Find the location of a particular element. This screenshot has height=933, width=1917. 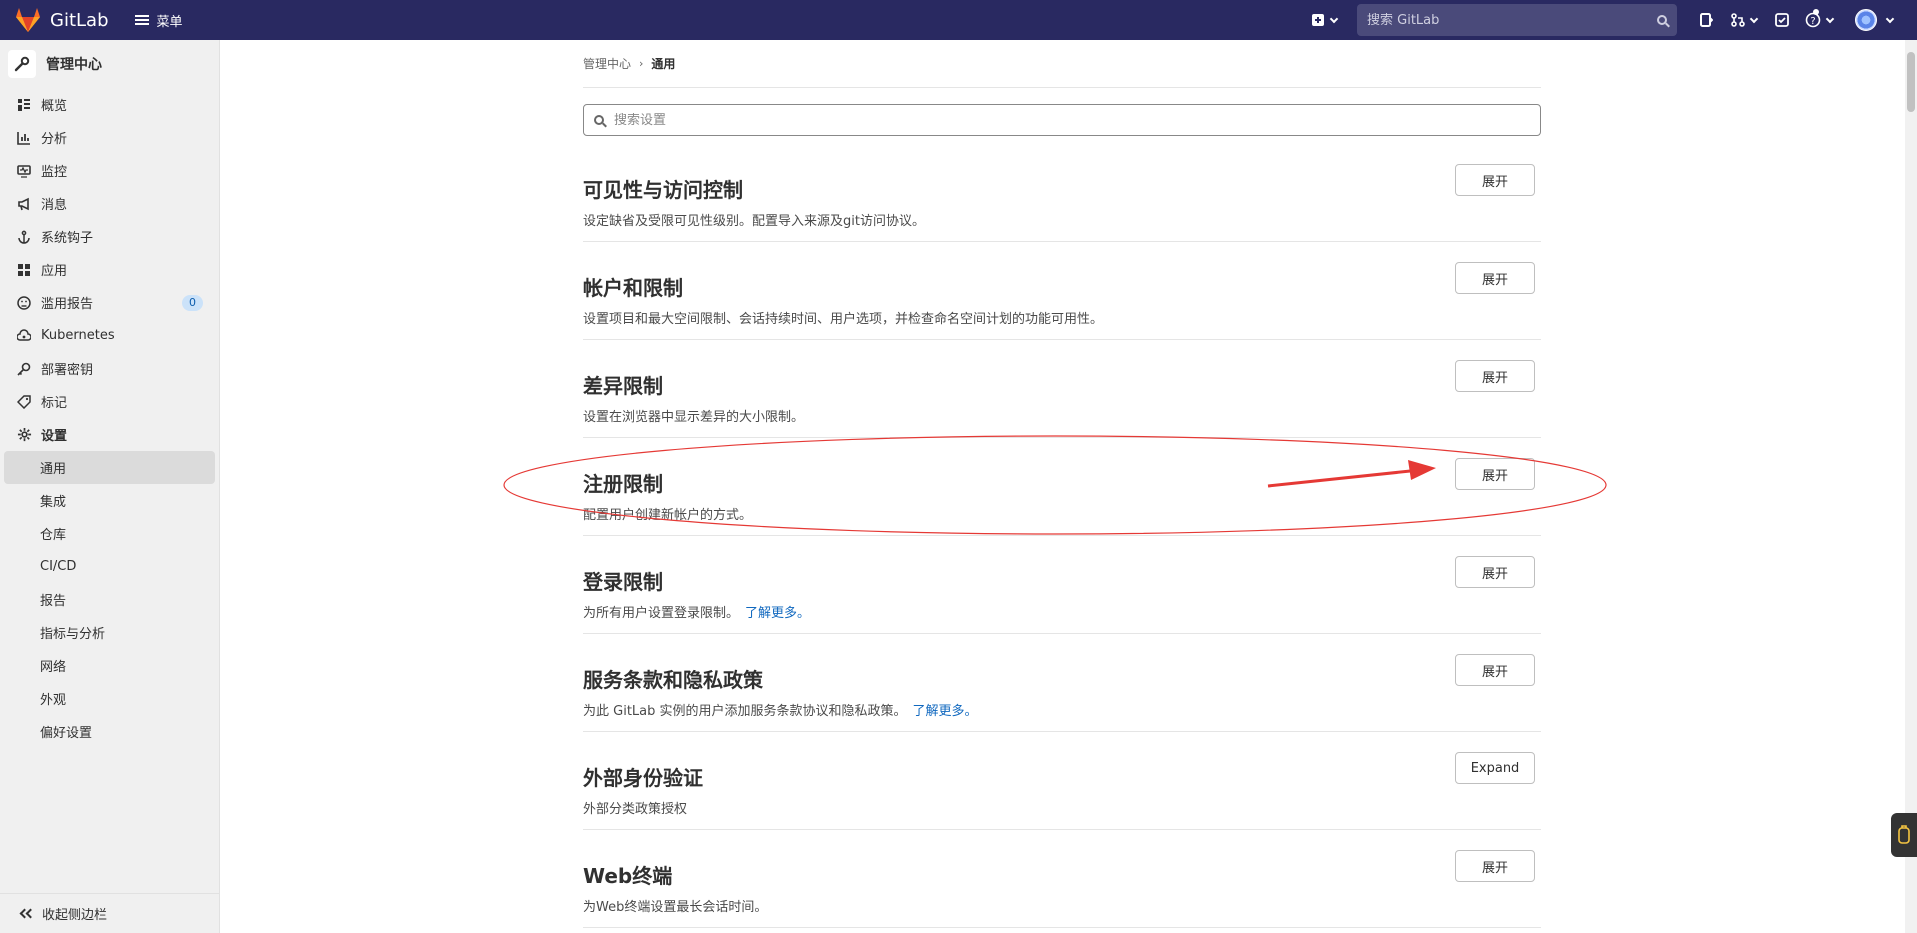

scrollbar-thumb is located at coordinates (1911, 82).